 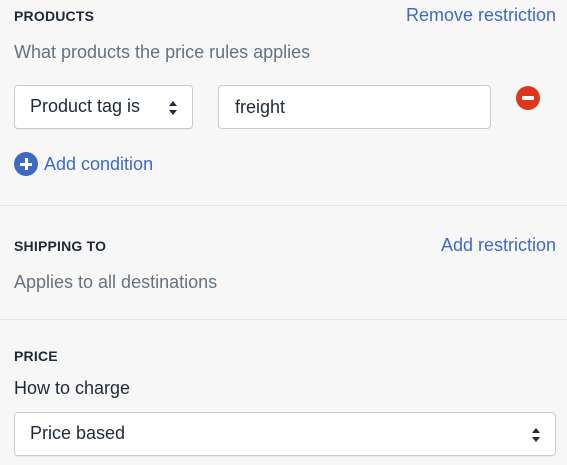 What do you see at coordinates (481, 15) in the screenshot?
I see `remove-restriction-link: Remove restriction` at bounding box center [481, 15].